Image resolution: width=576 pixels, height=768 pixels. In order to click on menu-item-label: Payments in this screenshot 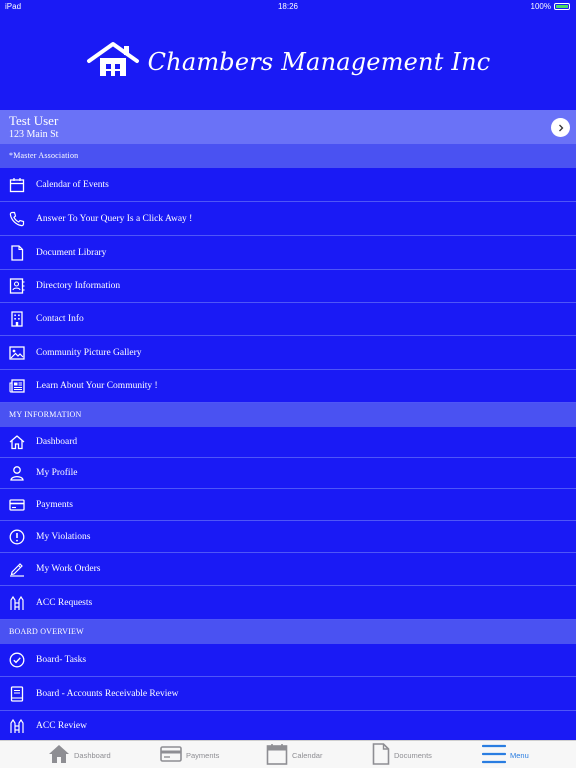, I will do `click(54, 504)`.